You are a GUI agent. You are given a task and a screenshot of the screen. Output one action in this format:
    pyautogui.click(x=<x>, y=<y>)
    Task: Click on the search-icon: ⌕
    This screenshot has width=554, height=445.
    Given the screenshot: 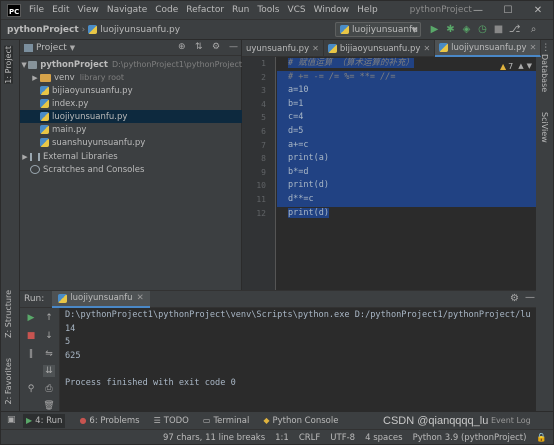 What is the action you would take?
    pyautogui.click(x=533, y=29)
    